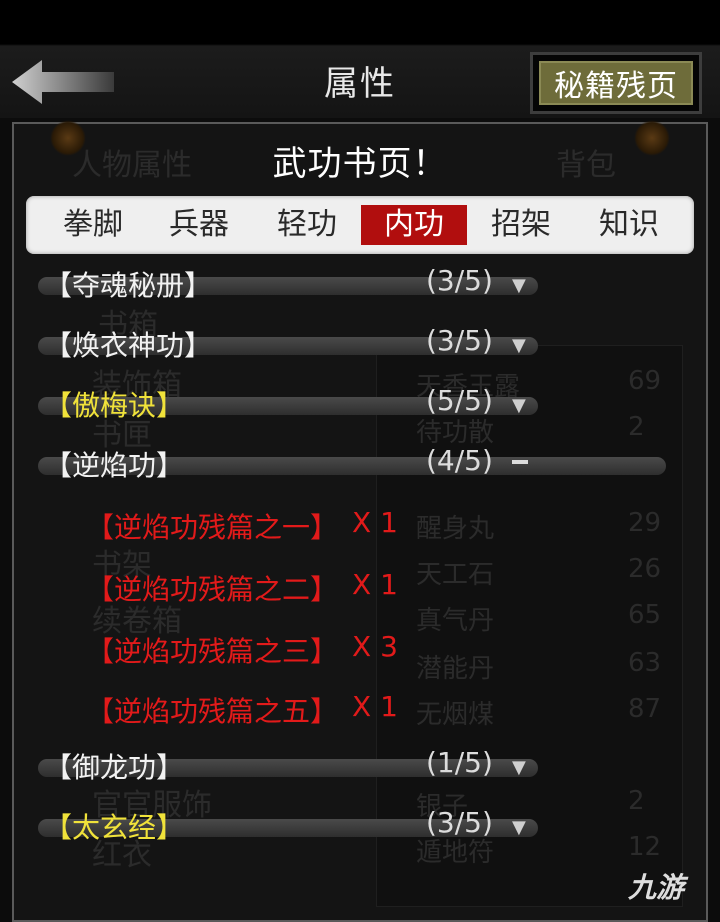 Image resolution: width=720 pixels, height=922 pixels. Describe the element at coordinates (521, 225) in the screenshot. I see `tab-parry: 招架` at that location.